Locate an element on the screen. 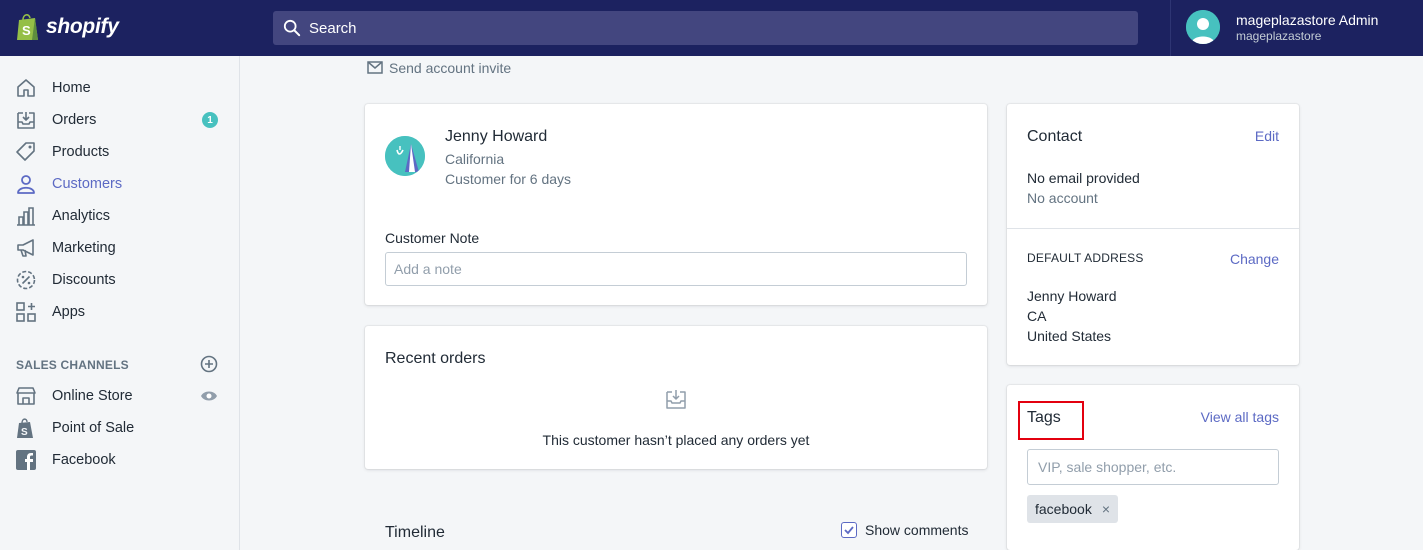 The image size is (1423, 550). sidebar-item-label: Orders is located at coordinates (74, 120).